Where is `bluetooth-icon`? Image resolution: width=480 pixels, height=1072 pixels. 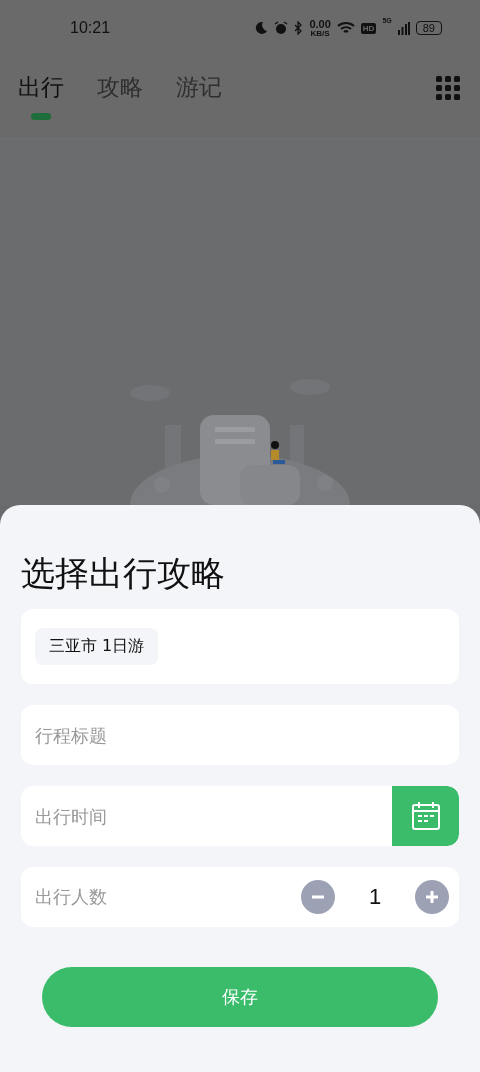
bluetooth-icon is located at coordinates (299, 28).